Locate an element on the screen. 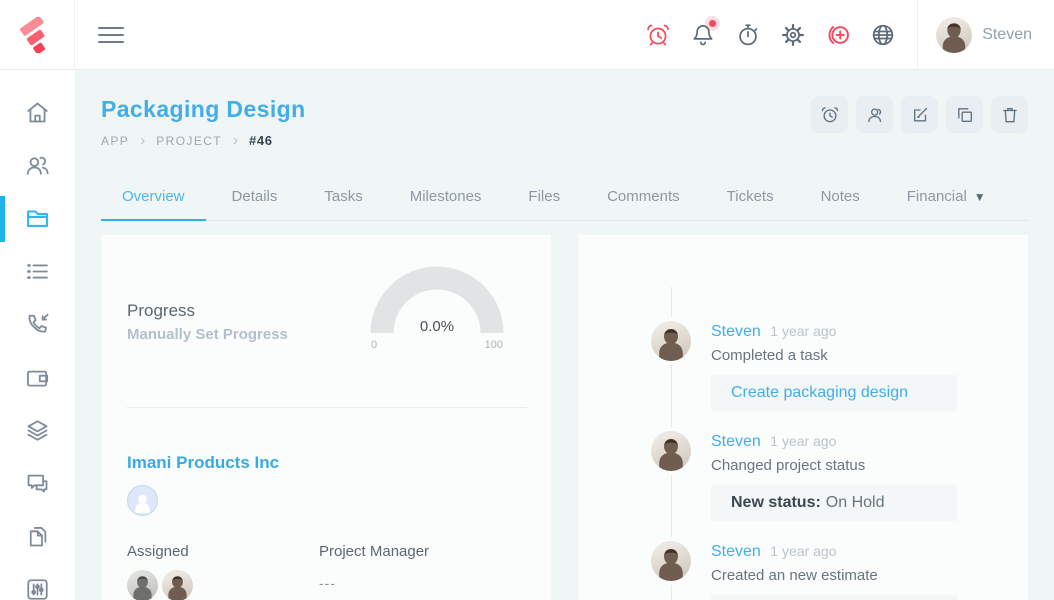 This screenshot has height=600, width=1054. edit-icon is located at coordinates (920, 114).